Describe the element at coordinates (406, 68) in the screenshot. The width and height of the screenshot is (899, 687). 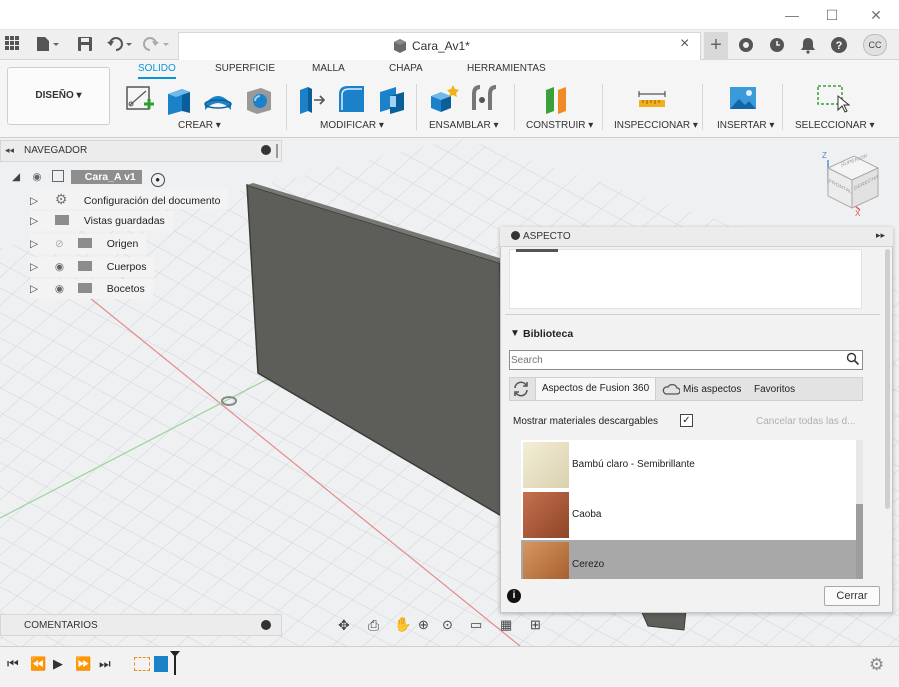
I see `tab-chapa: CHAPA` at that location.